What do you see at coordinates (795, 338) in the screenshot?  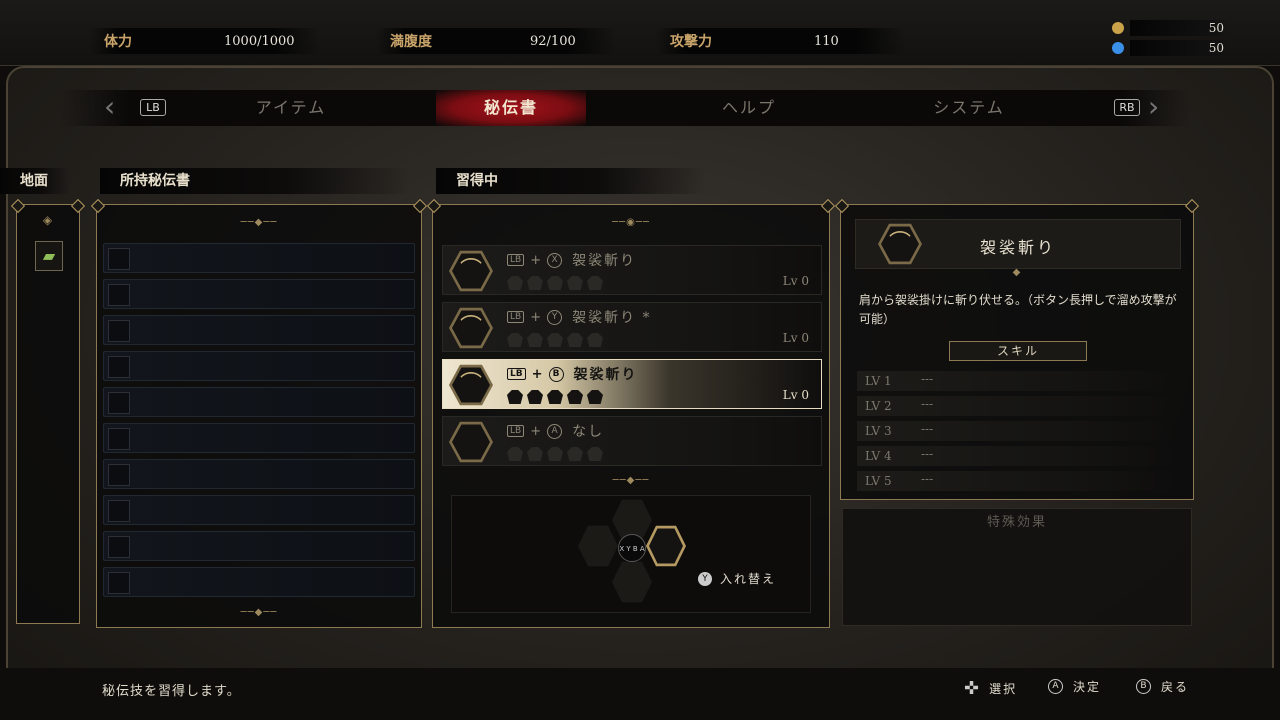 I see `skill-level: Lv 0` at bounding box center [795, 338].